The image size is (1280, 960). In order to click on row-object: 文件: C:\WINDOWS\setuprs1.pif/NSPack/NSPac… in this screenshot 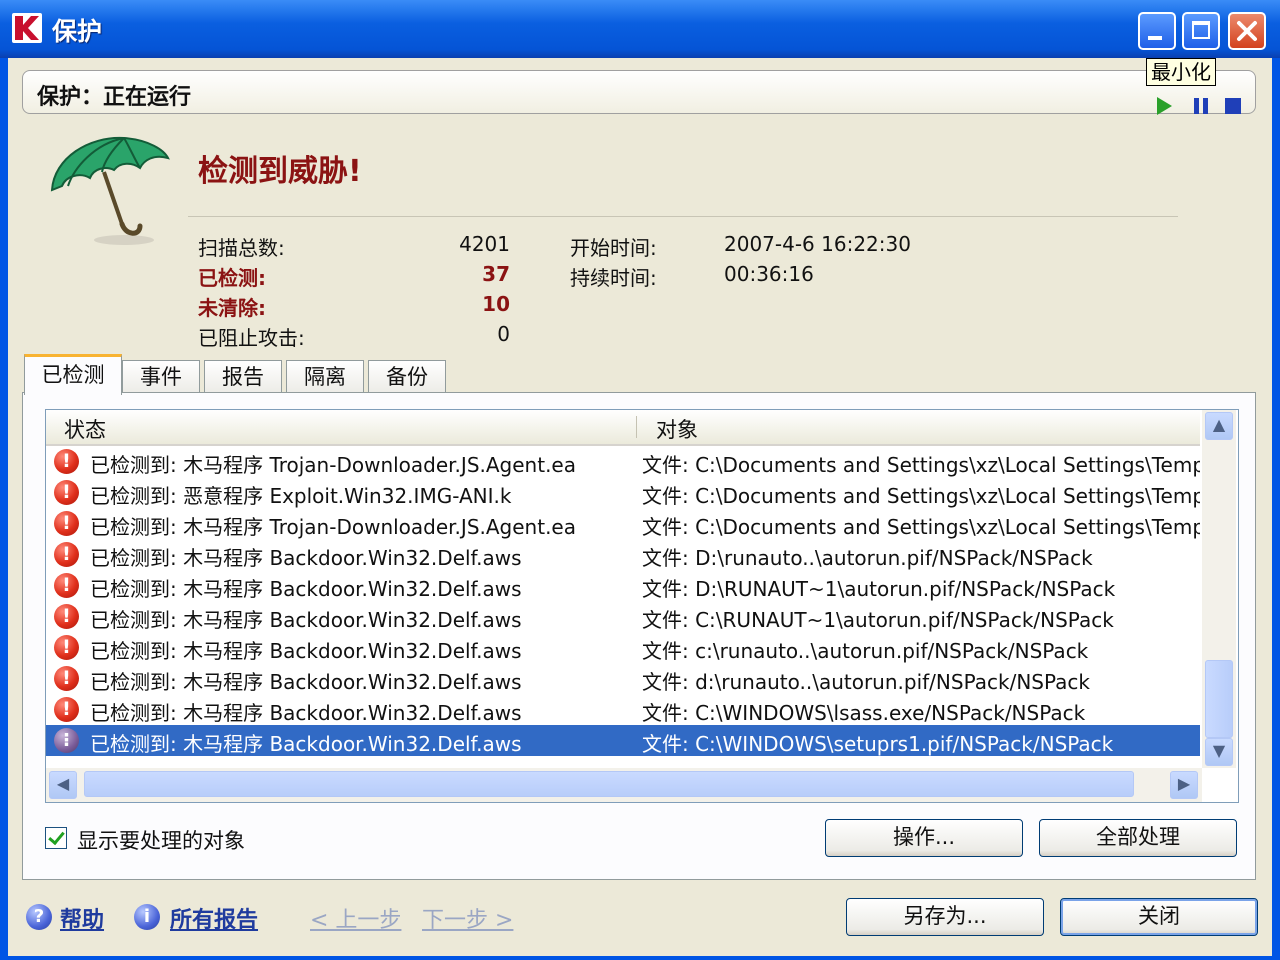, I will do `click(878, 744)`.